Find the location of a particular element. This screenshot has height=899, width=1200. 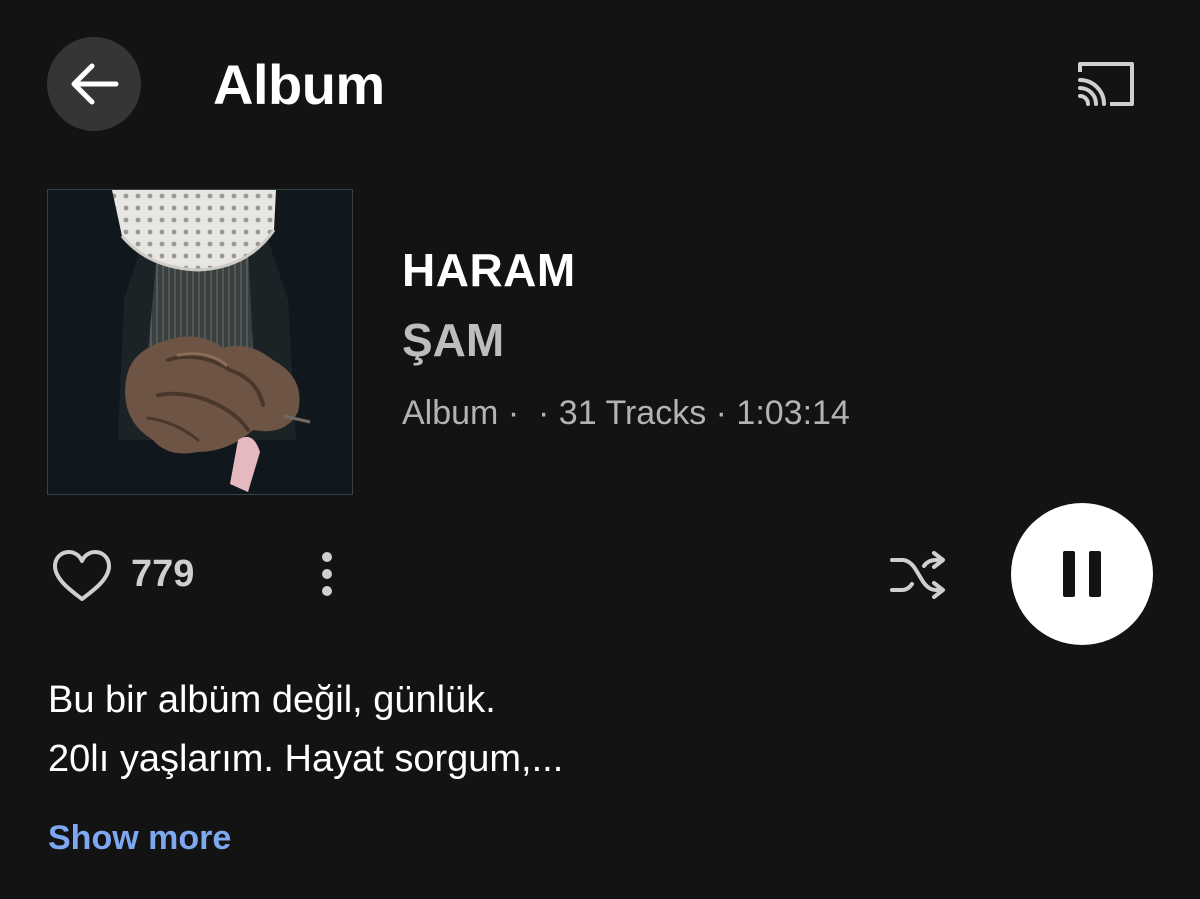

arrow-left-icon is located at coordinates (95, 84).